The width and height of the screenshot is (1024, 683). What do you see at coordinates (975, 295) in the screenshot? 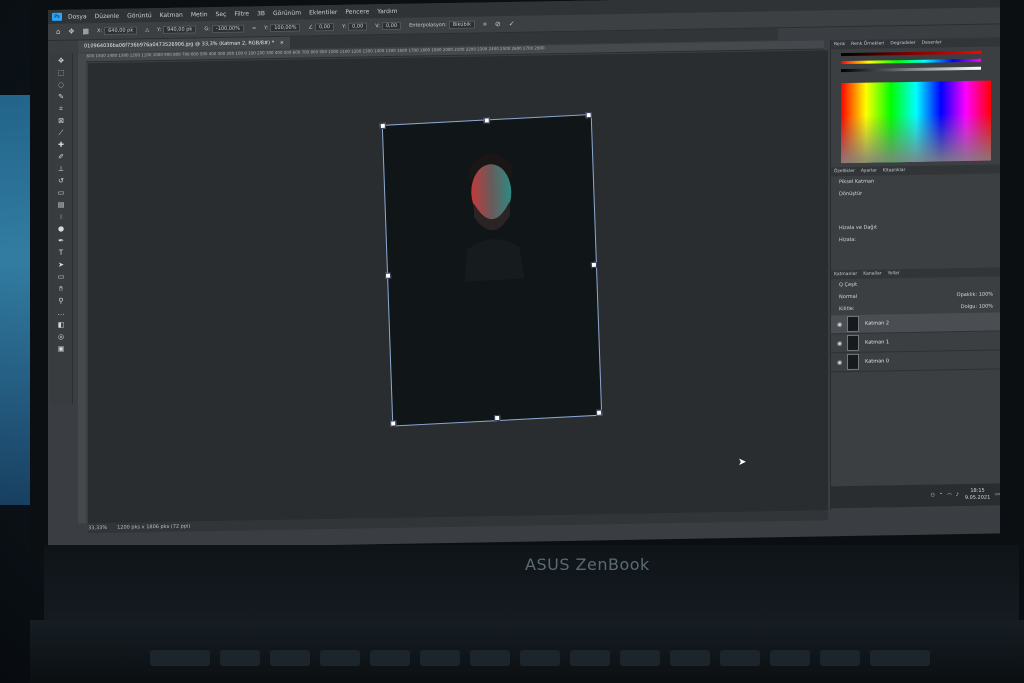
I see `opacity-field: Opaklık: 100%` at bounding box center [975, 295].